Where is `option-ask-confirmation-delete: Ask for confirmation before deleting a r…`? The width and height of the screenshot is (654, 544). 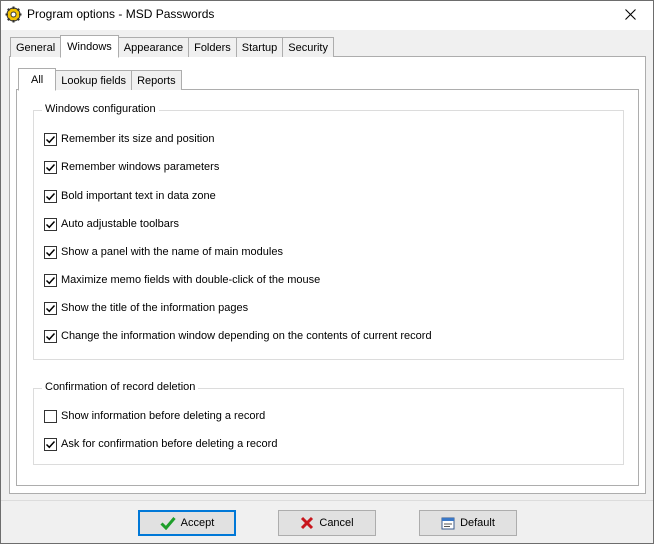
option-ask-confirmation-delete: Ask for confirmation before deleting a r… is located at coordinates (160, 444).